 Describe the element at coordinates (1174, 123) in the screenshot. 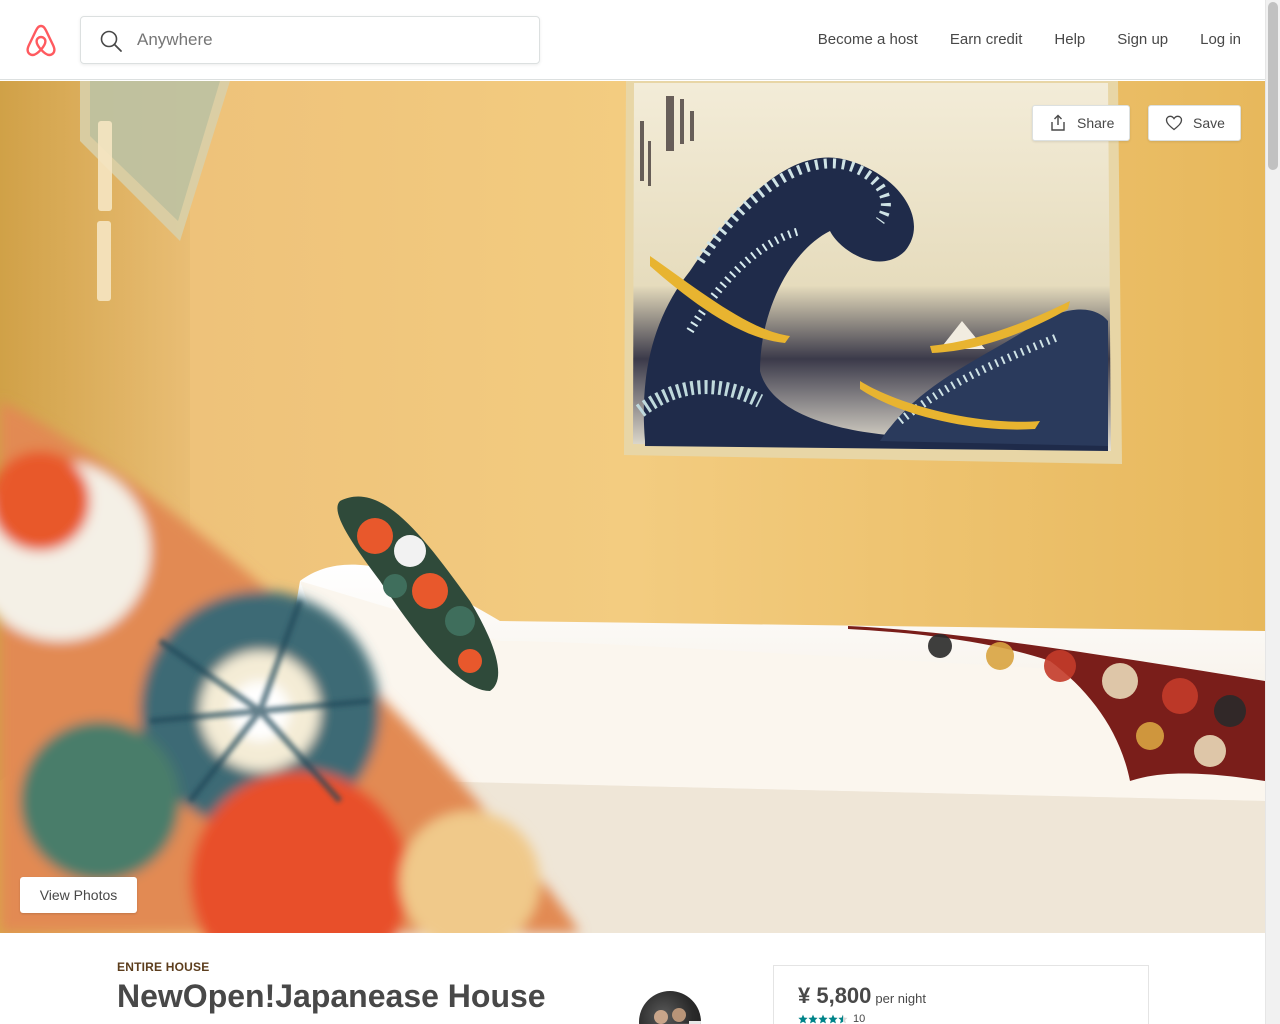

I see `heart-icon` at that location.